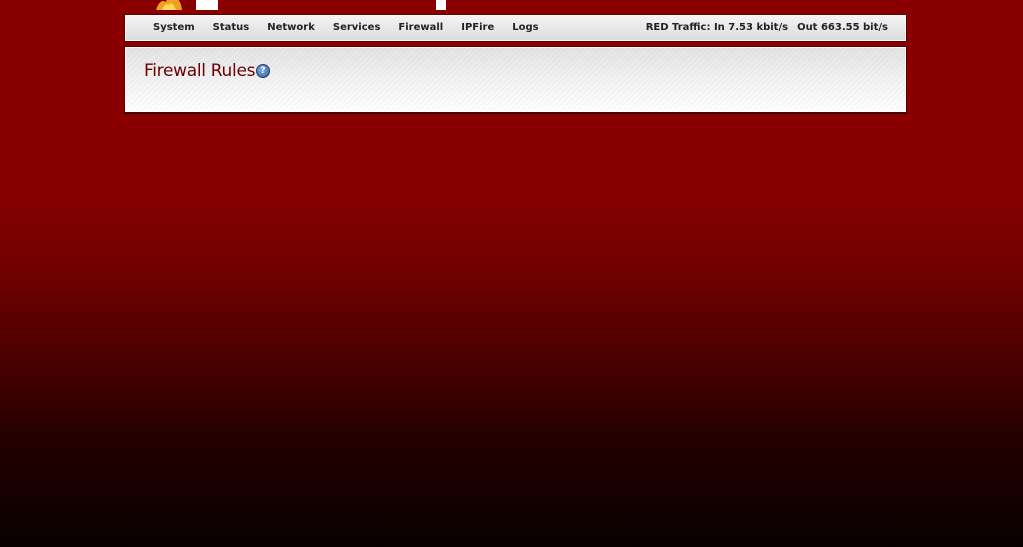 This screenshot has width=1023, height=547. Describe the element at coordinates (169, 5) in the screenshot. I see `ipfire-logo-icon` at that location.